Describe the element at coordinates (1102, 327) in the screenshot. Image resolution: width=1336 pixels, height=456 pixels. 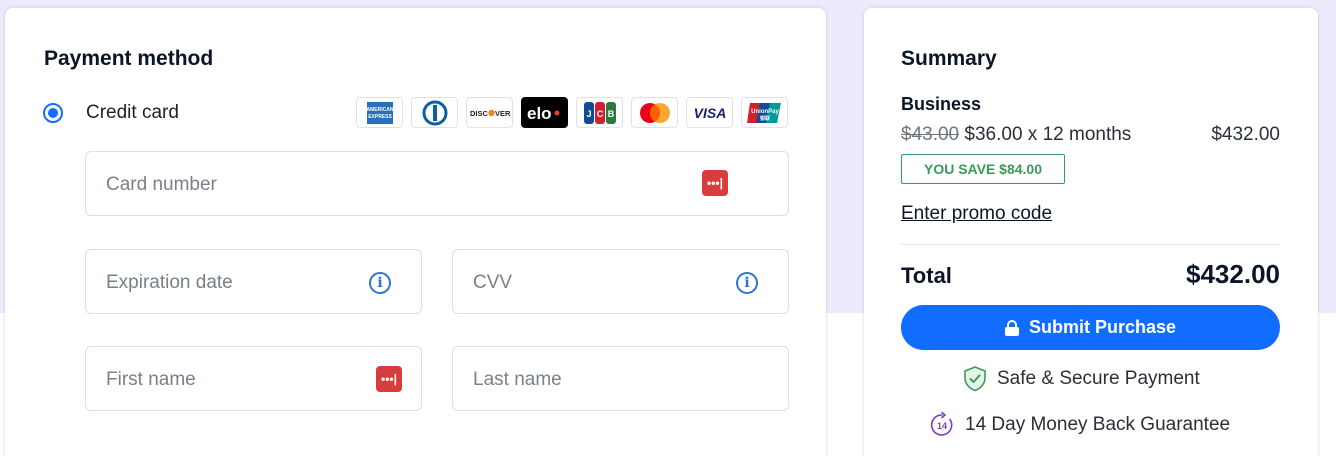
I see `submit-purchase-label: Submit Purchase` at that location.